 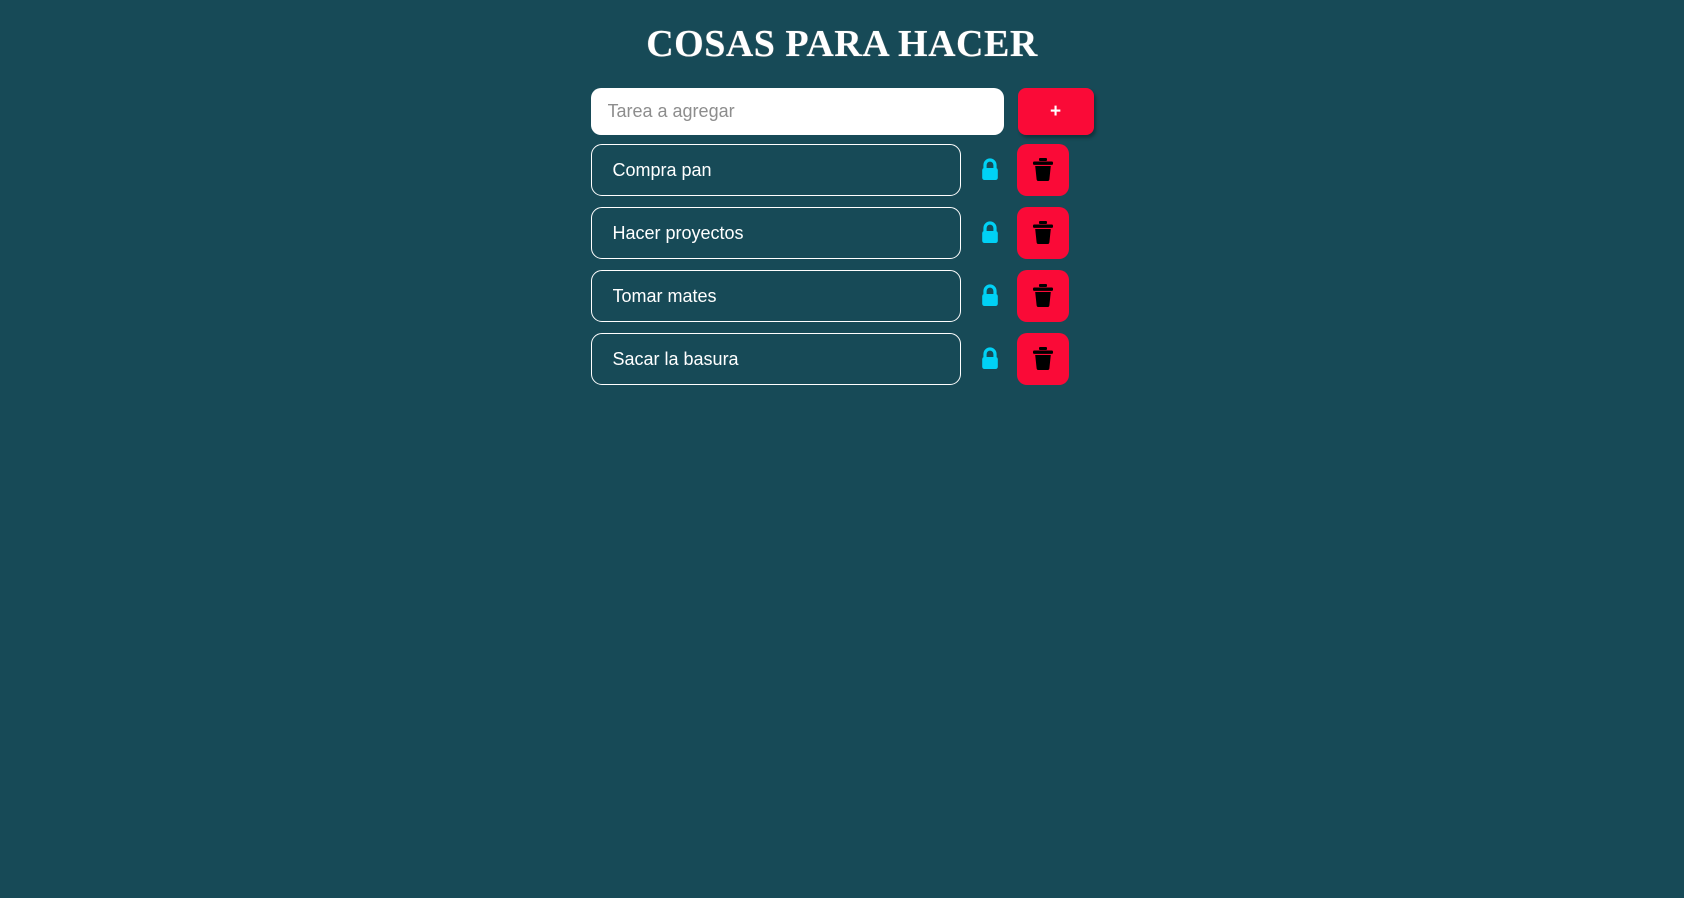 I want to click on add-task-button: +, so click(x=1055, y=111).